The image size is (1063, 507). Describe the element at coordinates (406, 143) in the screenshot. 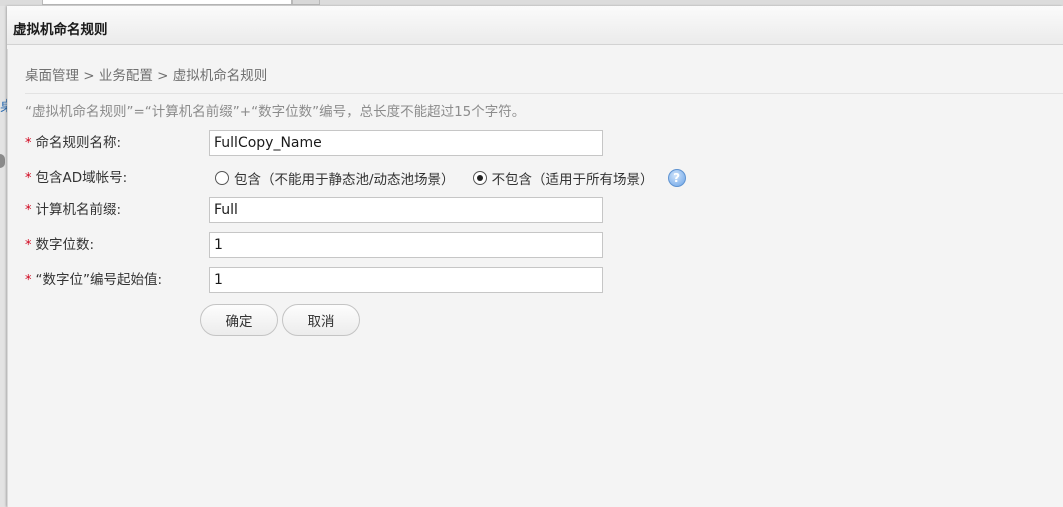

I see `rule-name-input` at that location.